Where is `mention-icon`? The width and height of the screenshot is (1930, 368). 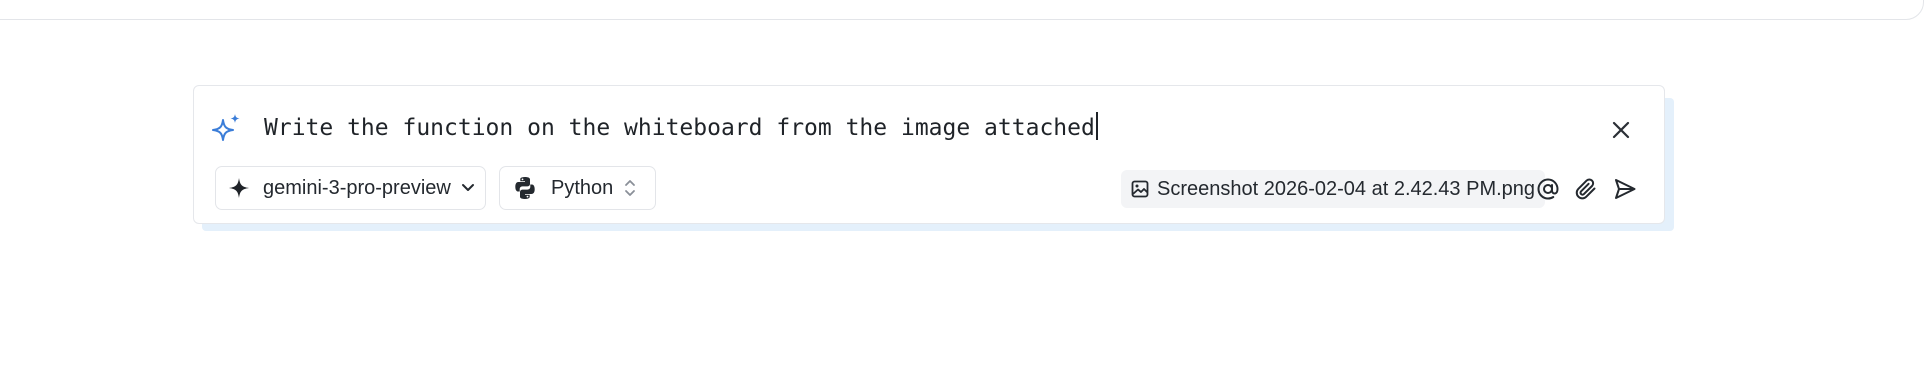
mention-icon is located at coordinates (1548, 189).